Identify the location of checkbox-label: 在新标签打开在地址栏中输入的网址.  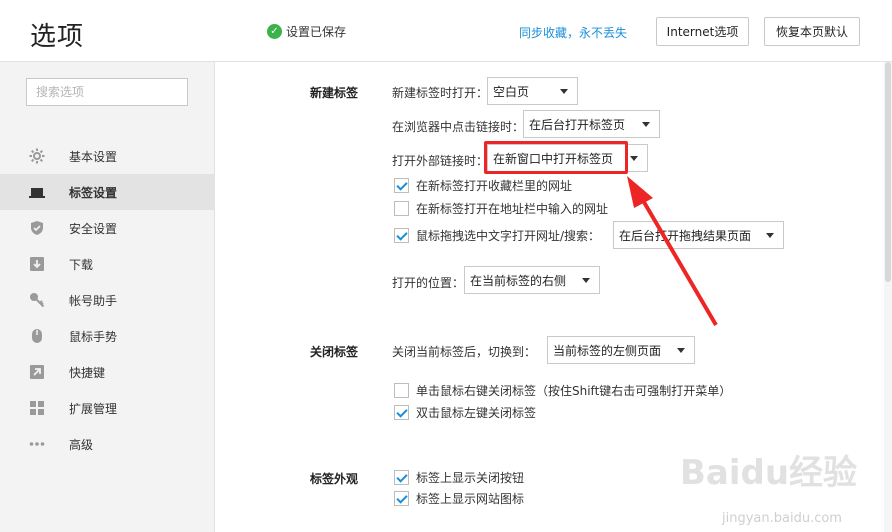
(512, 209).